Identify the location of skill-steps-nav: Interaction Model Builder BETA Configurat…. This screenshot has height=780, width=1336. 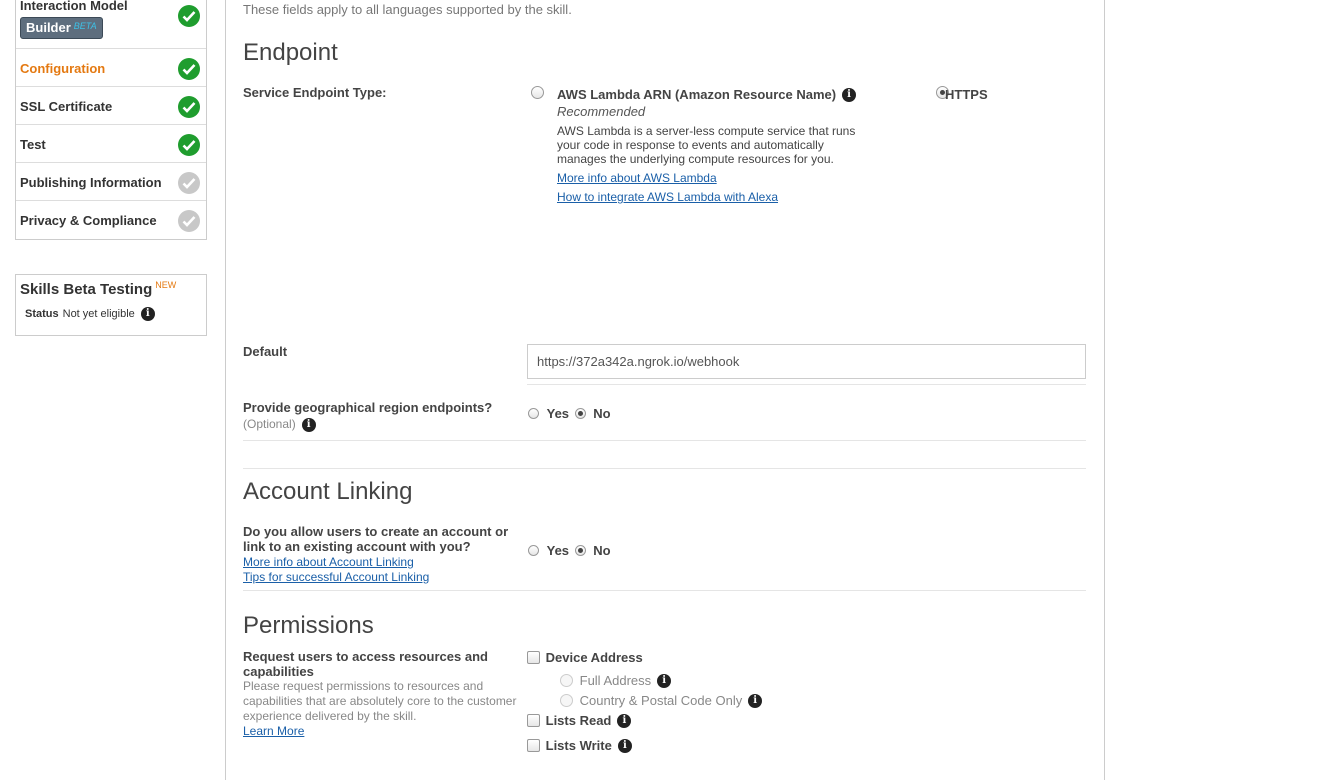
(111, 120).